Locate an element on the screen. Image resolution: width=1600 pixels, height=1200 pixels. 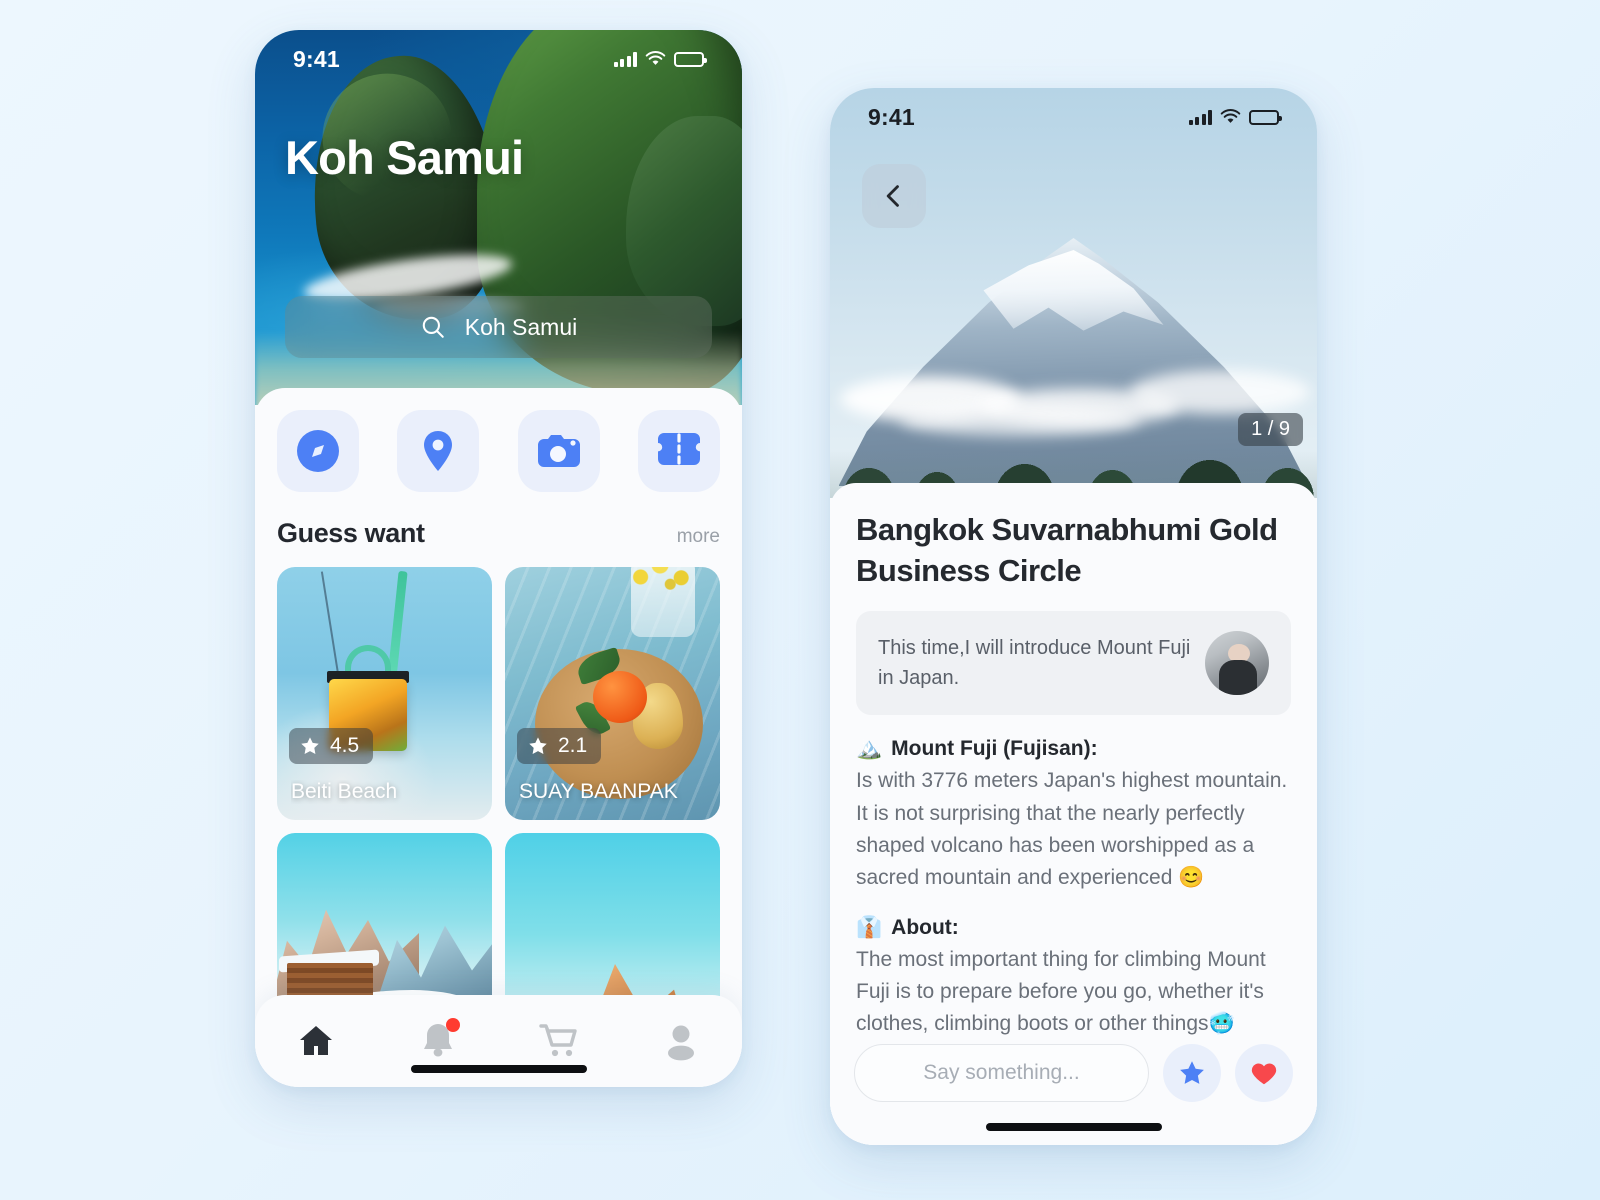
section-heading-text: About: is located at coordinates (925, 927).